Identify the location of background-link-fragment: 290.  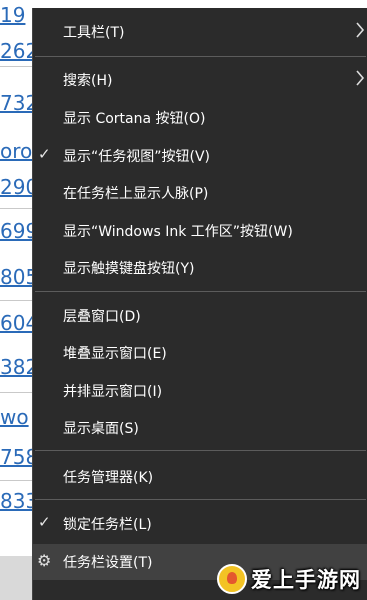
(16, 187).